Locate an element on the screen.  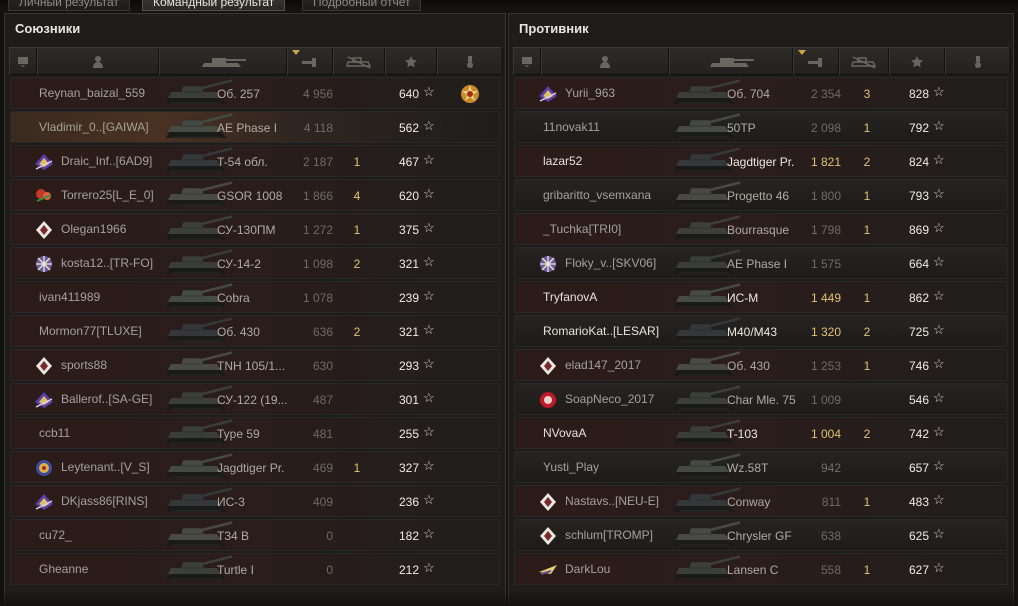
tab-personal: Личный результат is located at coordinates (69, 5).